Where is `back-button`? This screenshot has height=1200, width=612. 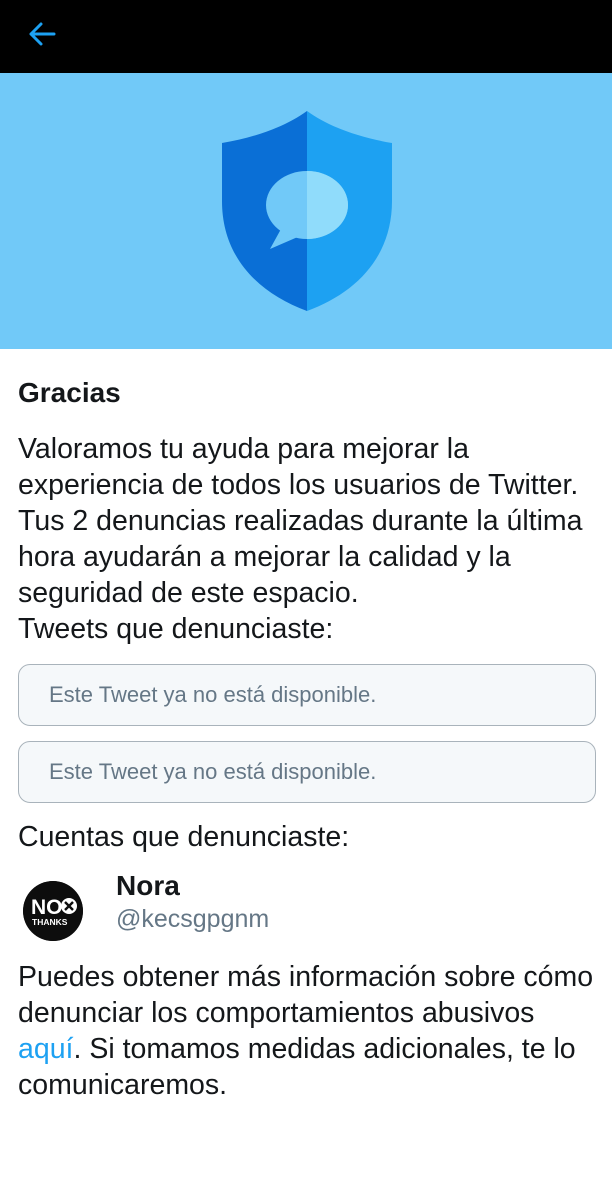
back-button is located at coordinates (42, 34).